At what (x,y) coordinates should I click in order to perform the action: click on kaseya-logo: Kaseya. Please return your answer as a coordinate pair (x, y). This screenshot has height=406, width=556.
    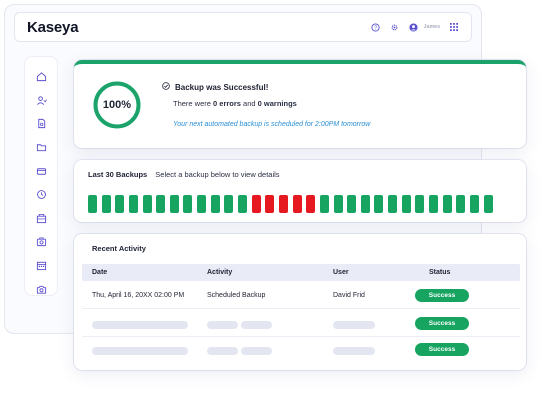
    Looking at the image, I should click on (53, 27).